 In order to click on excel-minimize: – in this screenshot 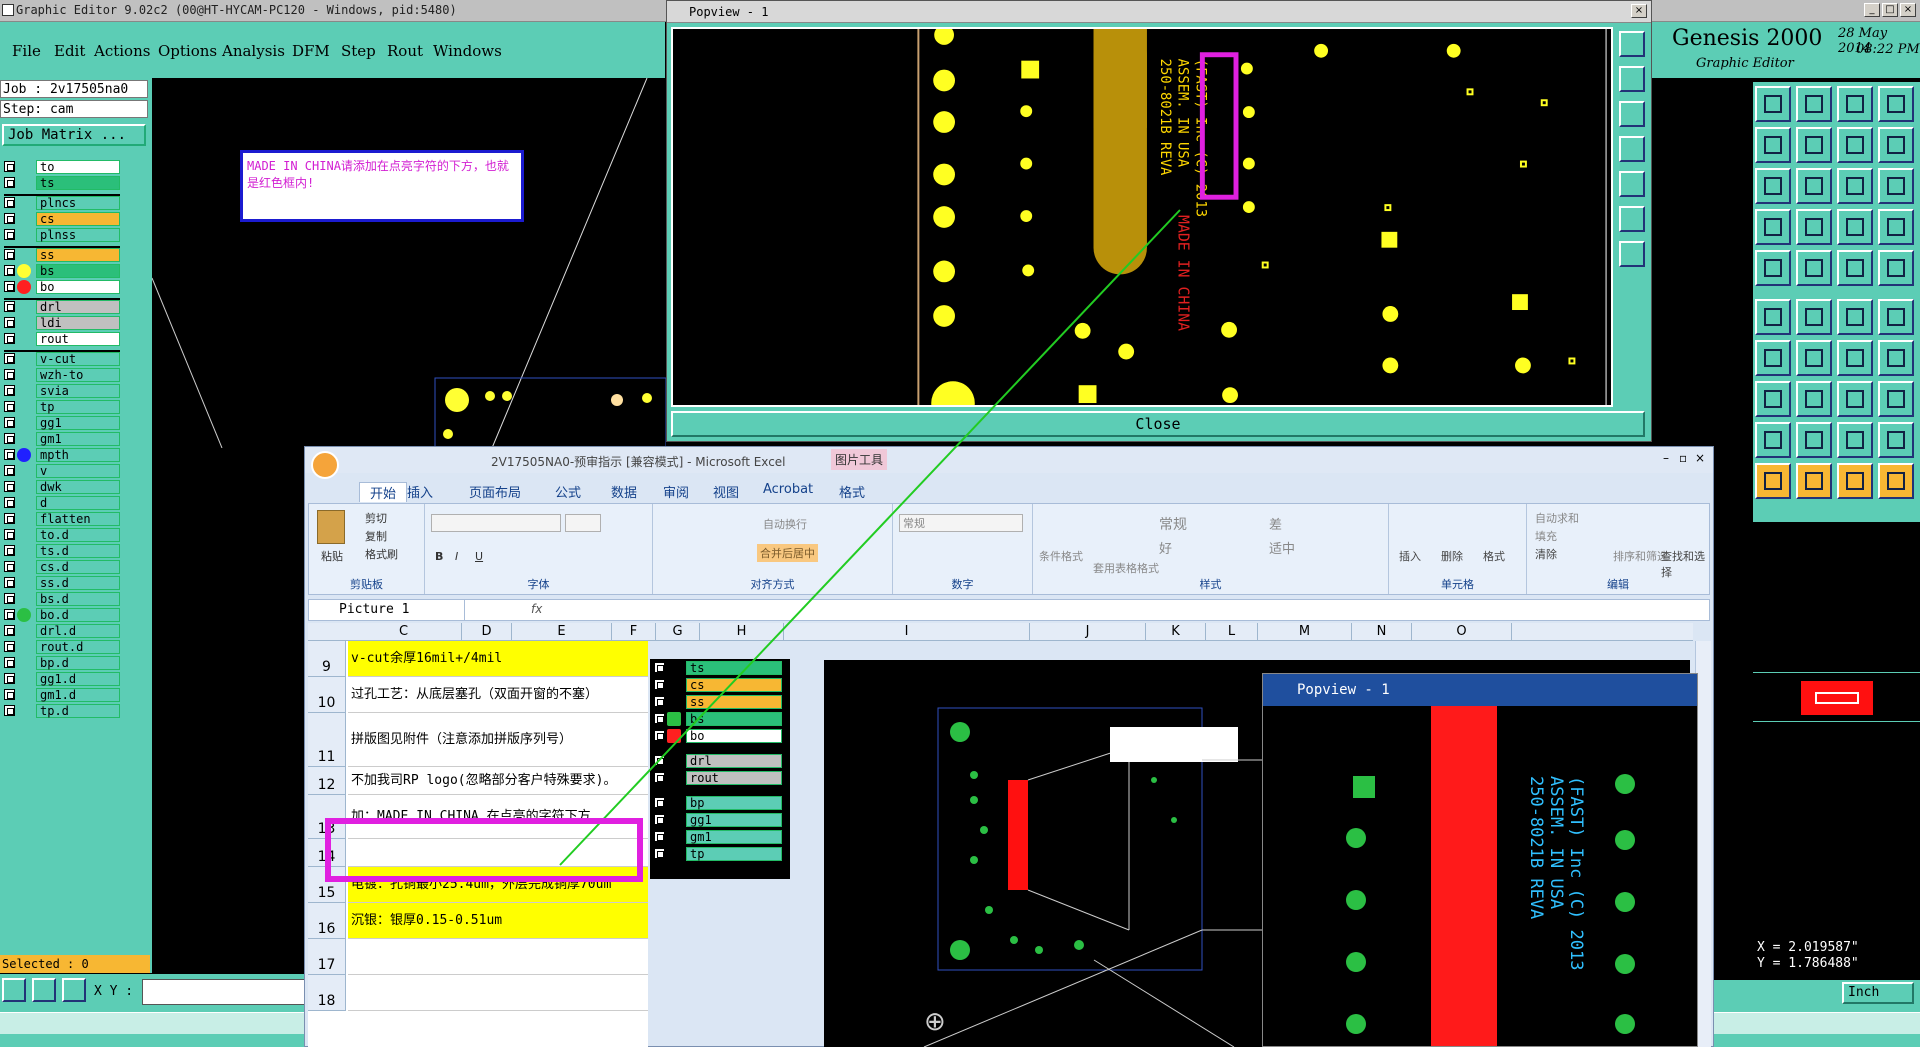, I will do `click(1666, 458)`.